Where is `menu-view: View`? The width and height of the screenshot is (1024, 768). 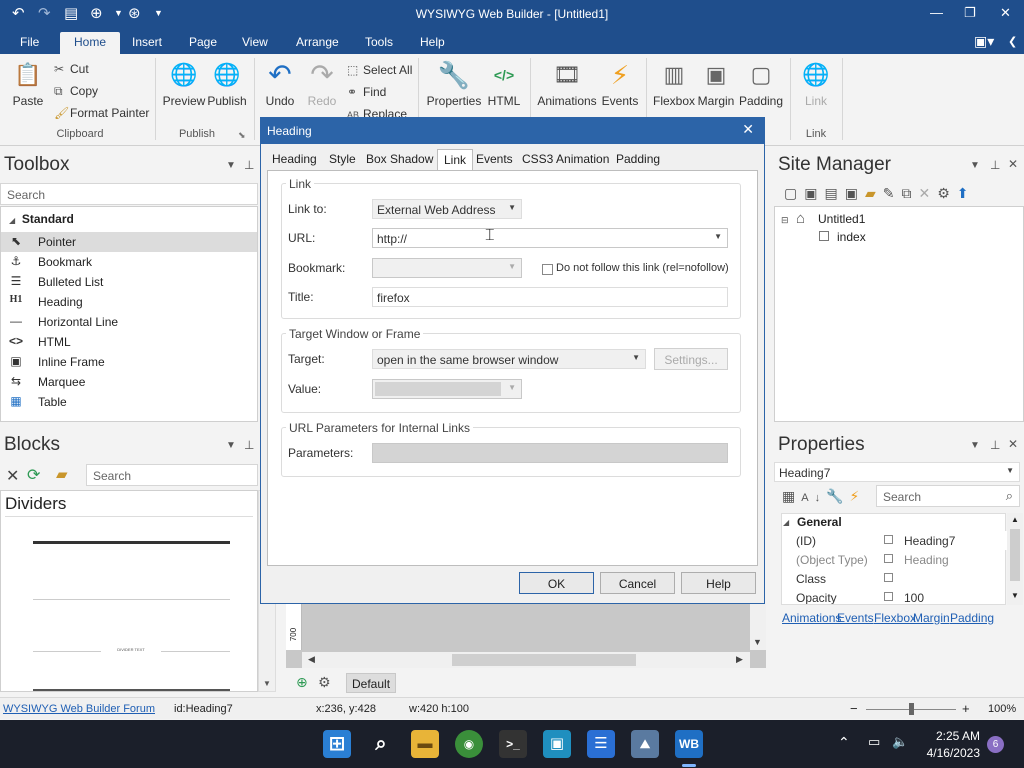
menu-view: View is located at coordinates (255, 42).